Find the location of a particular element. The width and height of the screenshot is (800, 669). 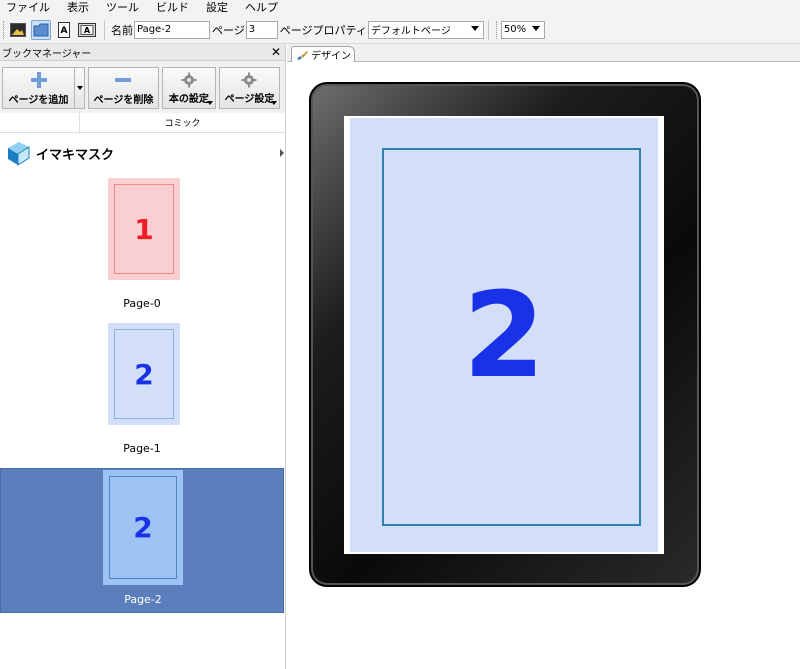

design-tab-strip: デザイン is located at coordinates (543, 53).